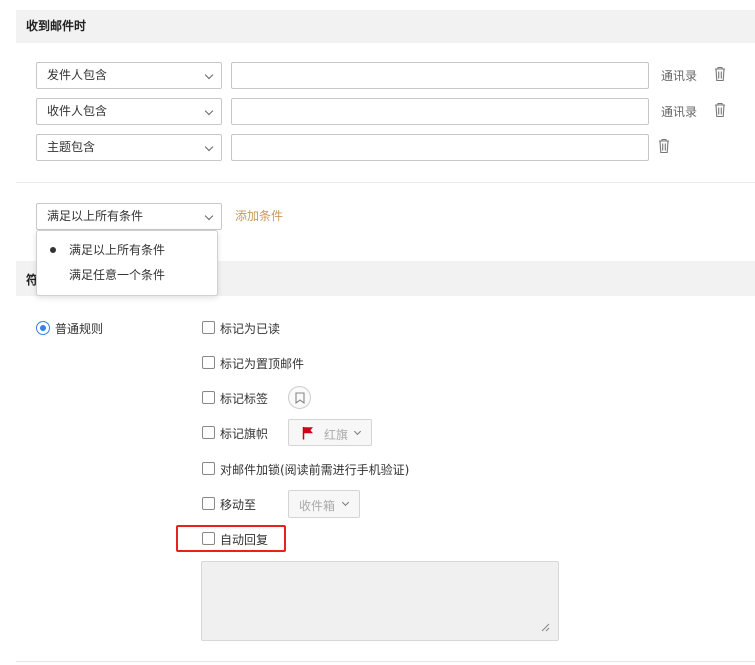 This screenshot has width=755, height=665. What do you see at coordinates (117, 275) in the screenshot?
I see `dropdown-option-label: 满足任意一个条件` at bounding box center [117, 275].